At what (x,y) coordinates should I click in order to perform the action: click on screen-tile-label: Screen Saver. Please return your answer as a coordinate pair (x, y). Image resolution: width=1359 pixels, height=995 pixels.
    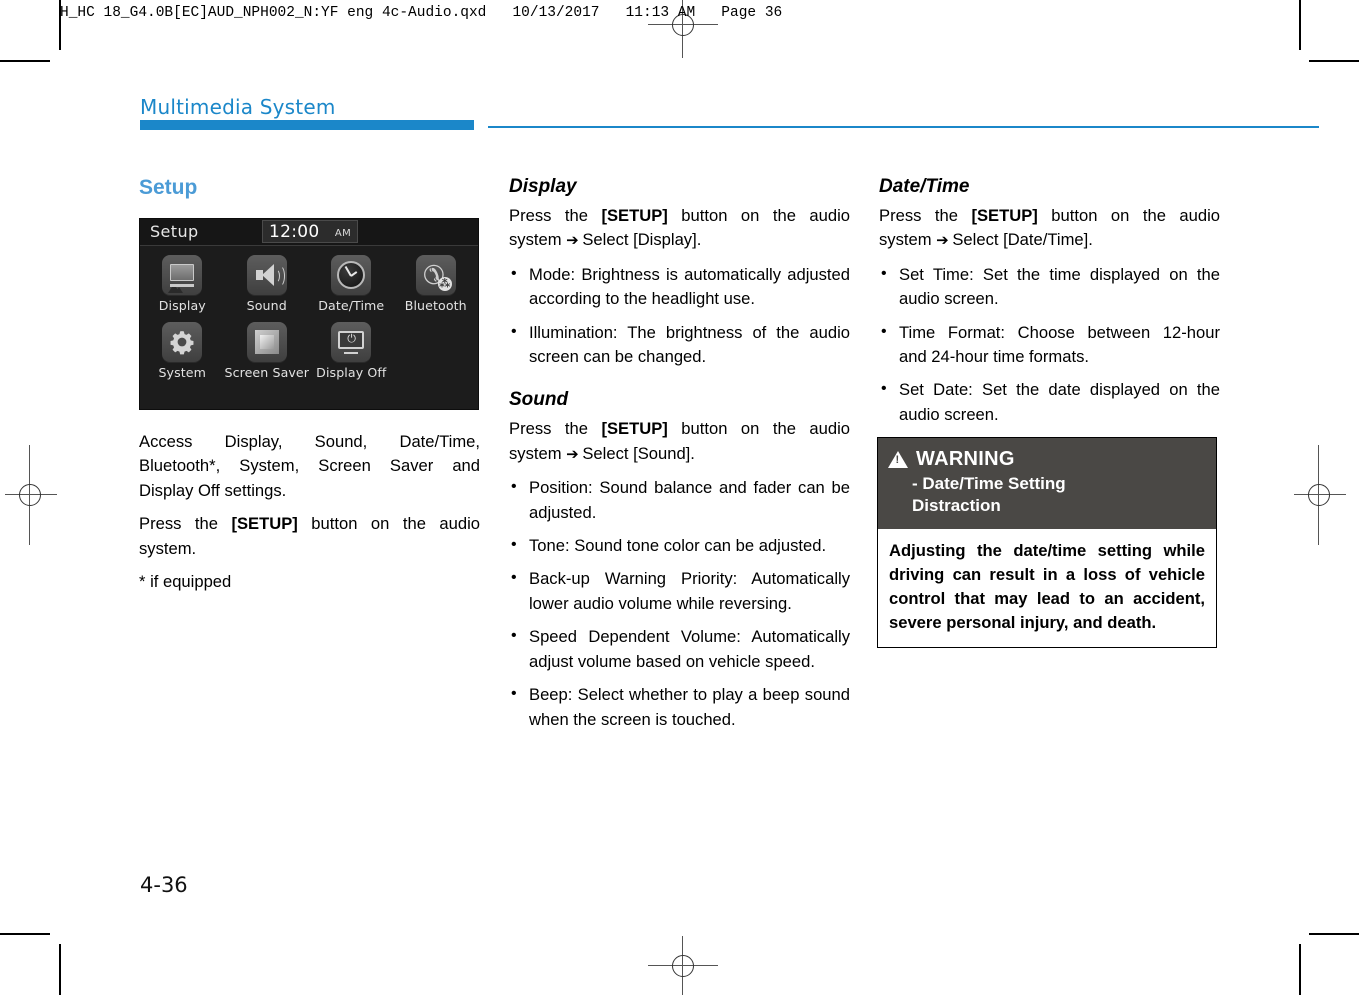
    Looking at the image, I should click on (267, 372).